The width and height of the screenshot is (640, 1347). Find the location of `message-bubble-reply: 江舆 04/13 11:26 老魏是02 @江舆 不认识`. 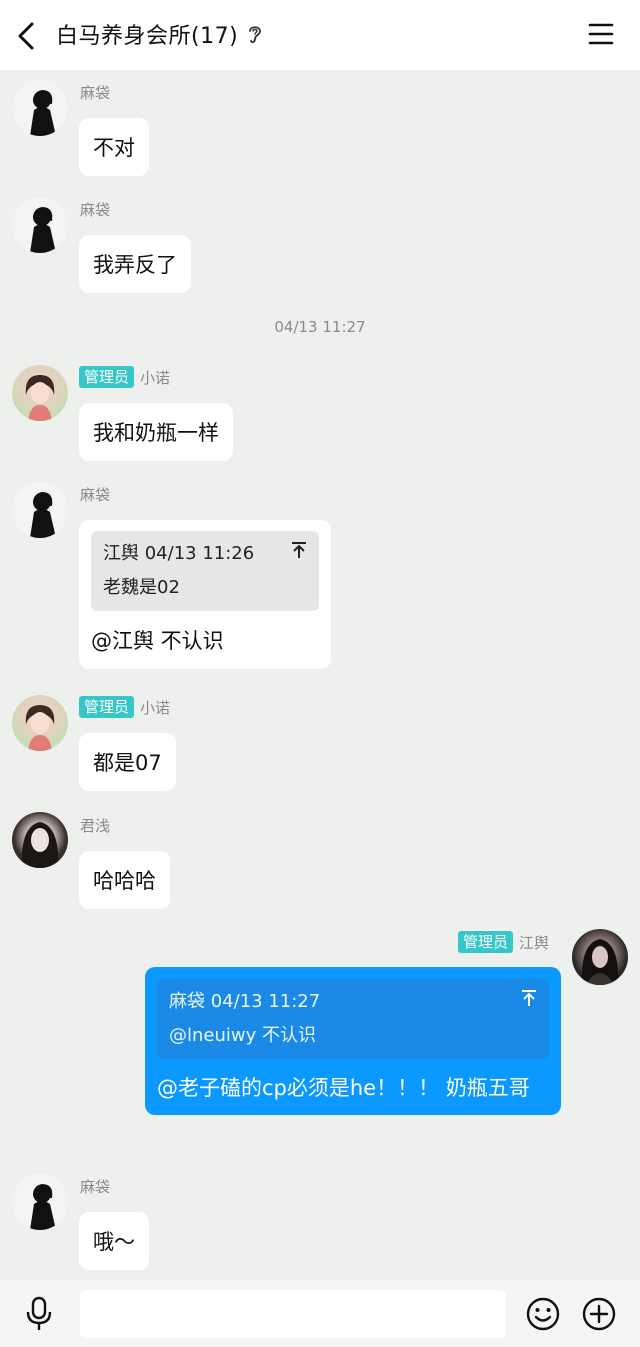

message-bubble-reply: 江舆 04/13 11:26 老魏是02 @江舆 不认识 is located at coordinates (205, 594).